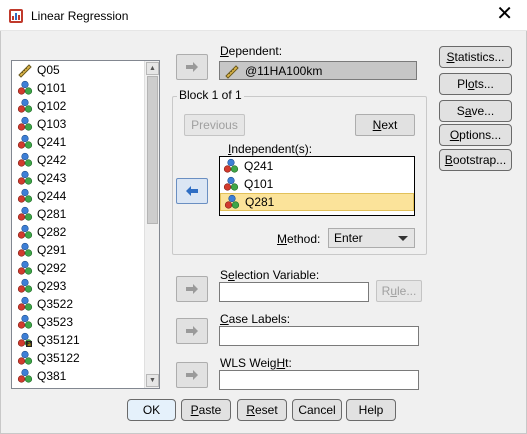  What do you see at coordinates (58, 358) in the screenshot?
I see `variable-name: Q35122` at bounding box center [58, 358].